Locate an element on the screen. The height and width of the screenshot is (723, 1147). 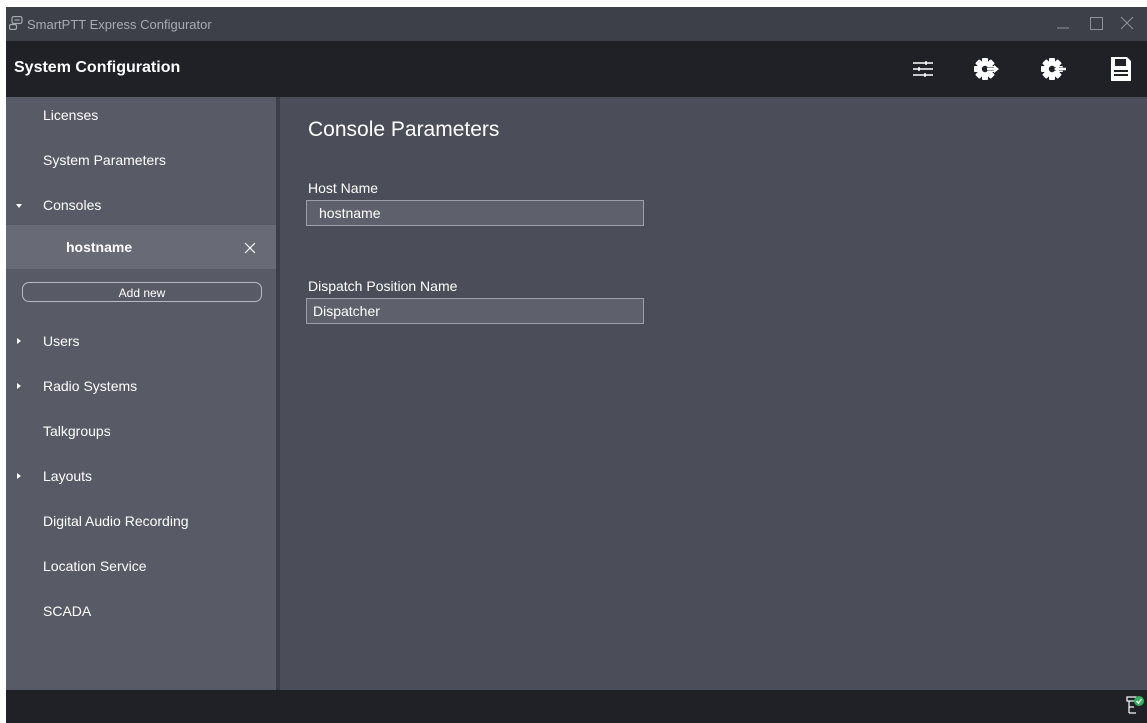
dispatch-position-input is located at coordinates (475, 311).